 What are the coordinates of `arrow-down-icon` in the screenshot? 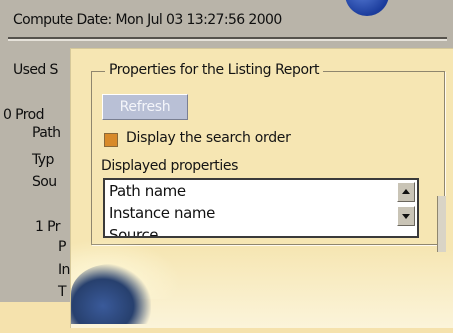 It's located at (406, 216).